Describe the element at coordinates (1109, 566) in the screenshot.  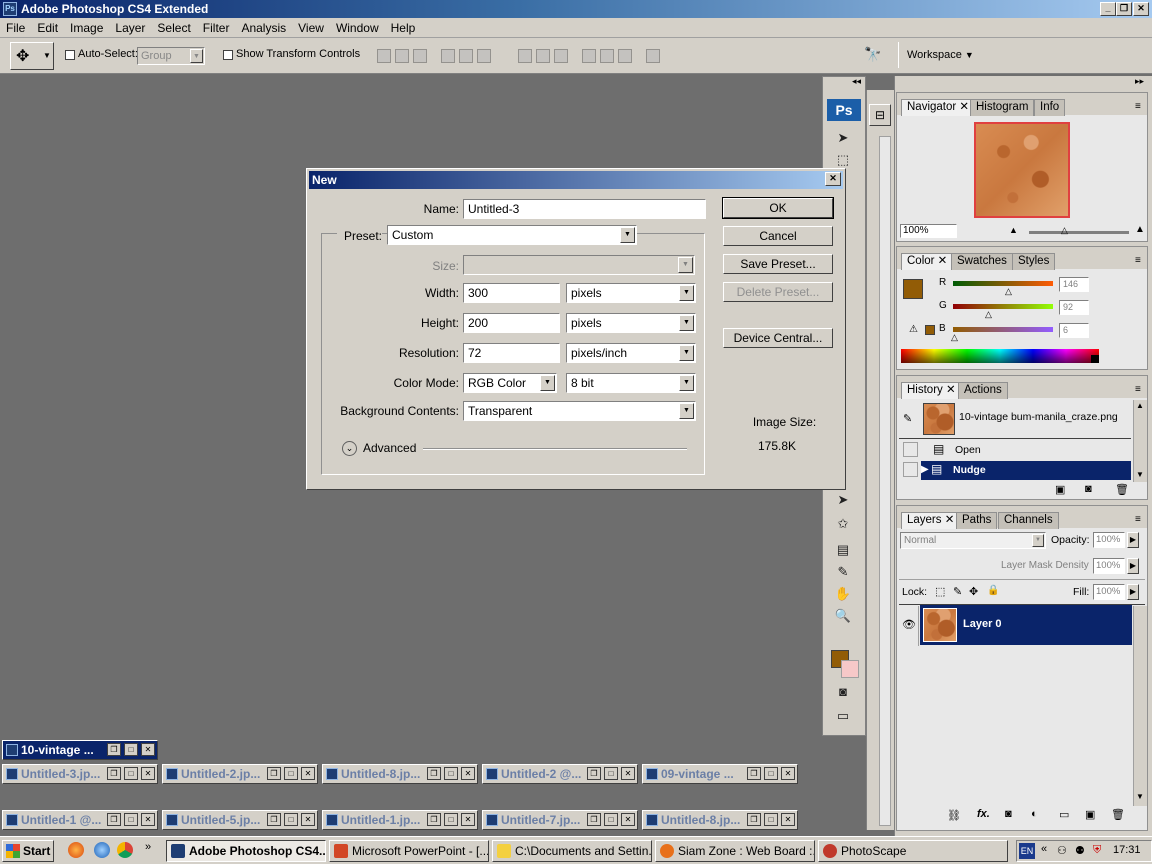
I see `mask-density-input: 100%` at that location.